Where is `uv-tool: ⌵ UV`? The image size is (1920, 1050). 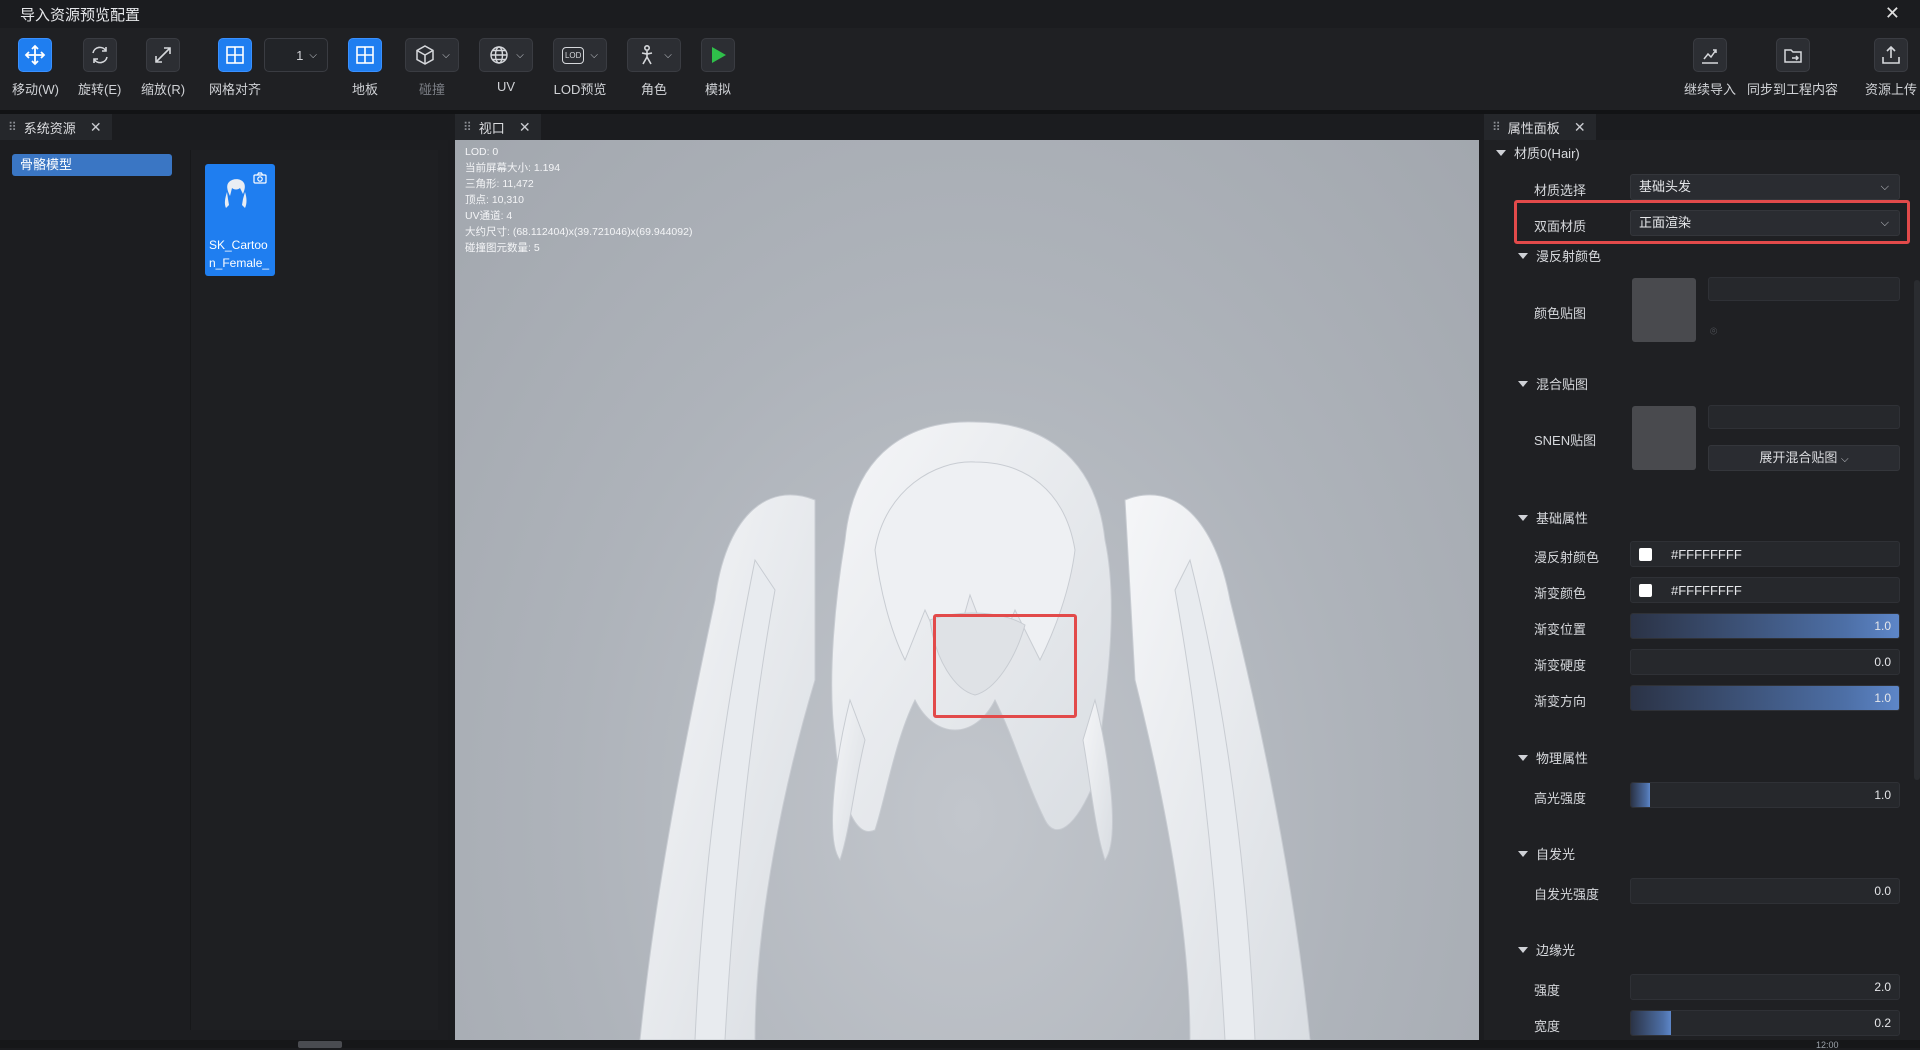
uv-tool: ⌵ UV is located at coordinates (506, 66).